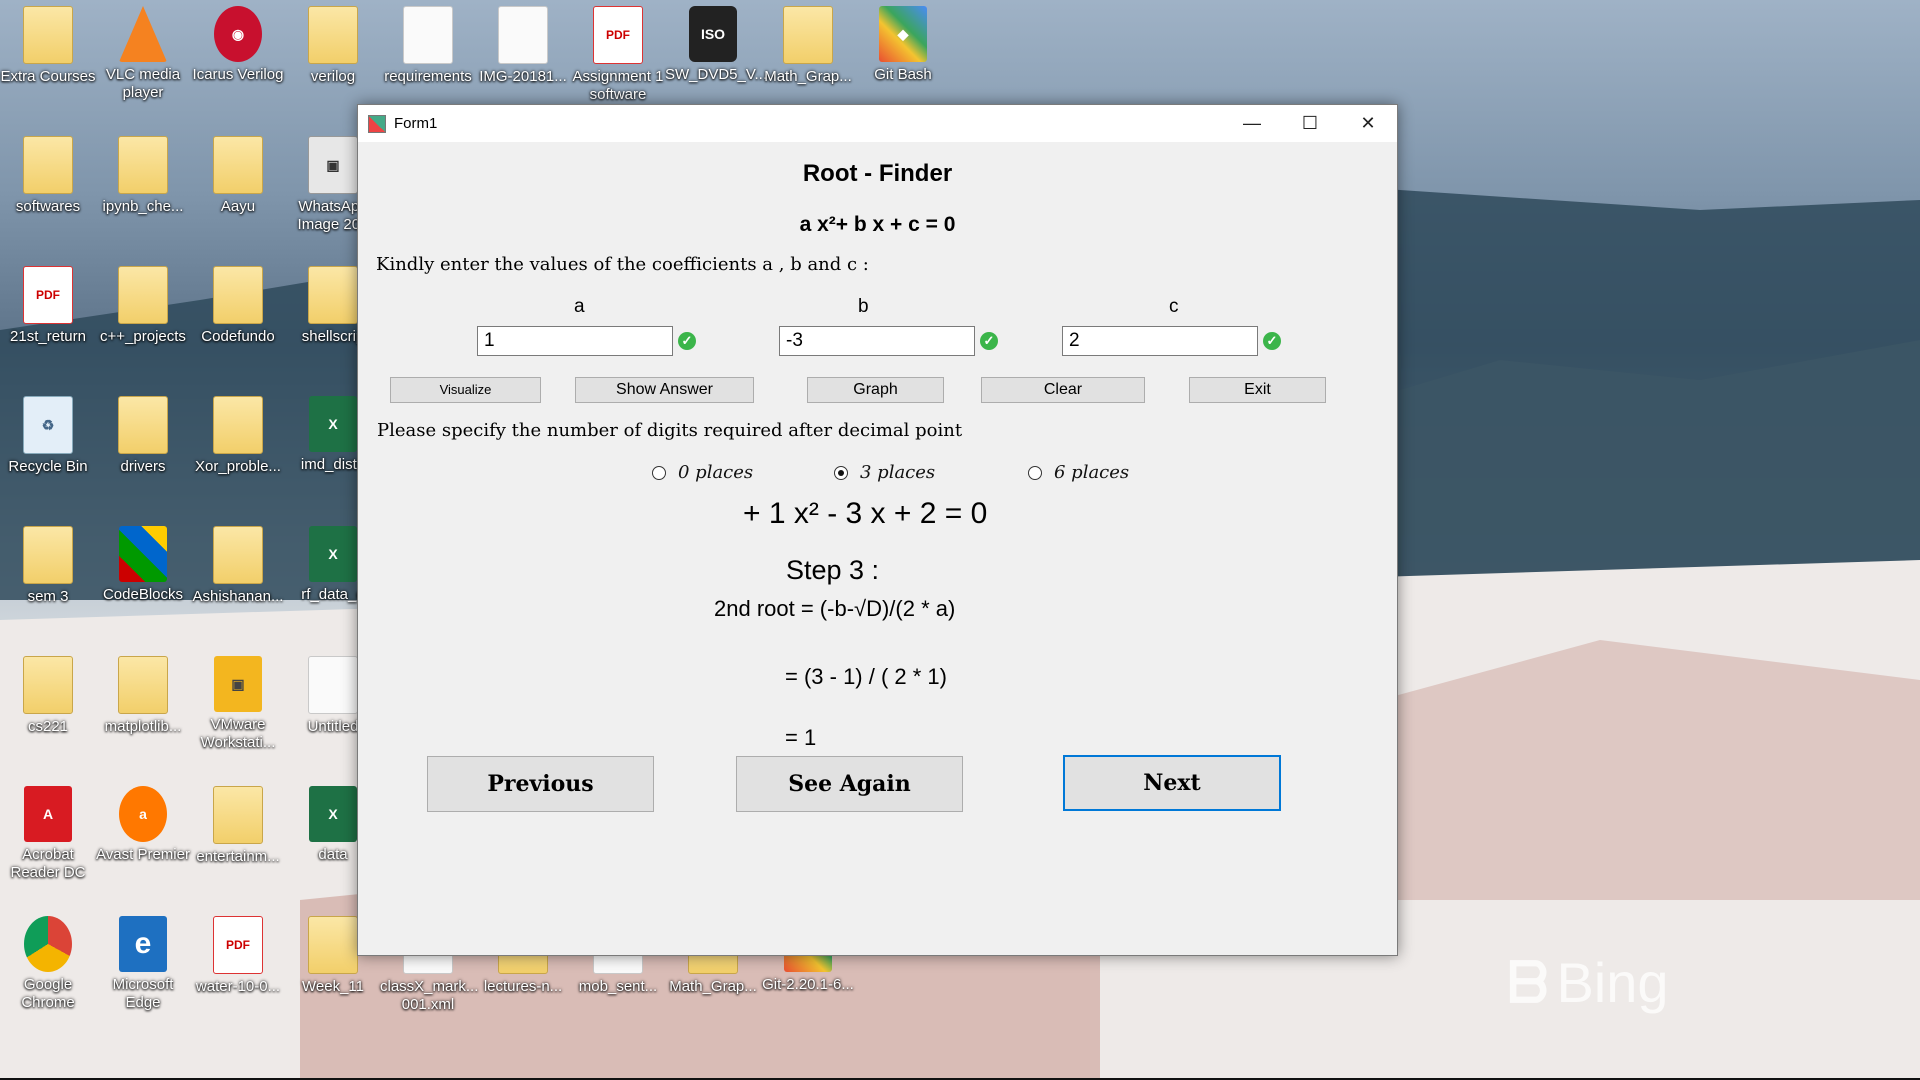 Image resolution: width=1920 pixels, height=1080 pixels. Describe the element at coordinates (238, 206) in the screenshot. I see `desktop-icon-label: Aayu` at that location.